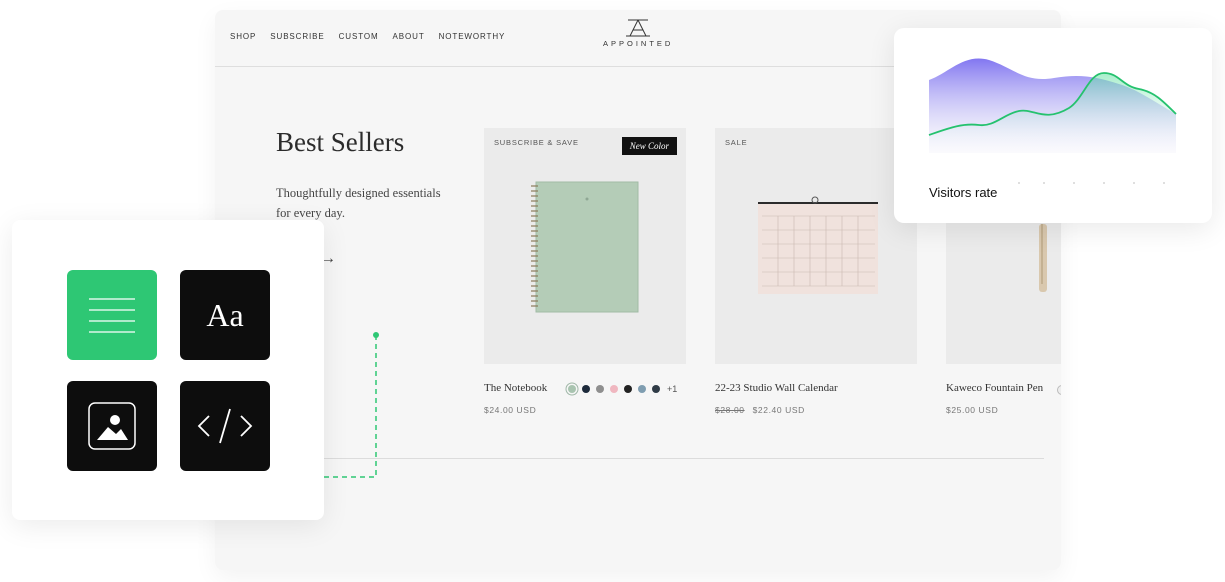  I want to click on visitors-rate-card: Visitors rate, so click(1053, 125).